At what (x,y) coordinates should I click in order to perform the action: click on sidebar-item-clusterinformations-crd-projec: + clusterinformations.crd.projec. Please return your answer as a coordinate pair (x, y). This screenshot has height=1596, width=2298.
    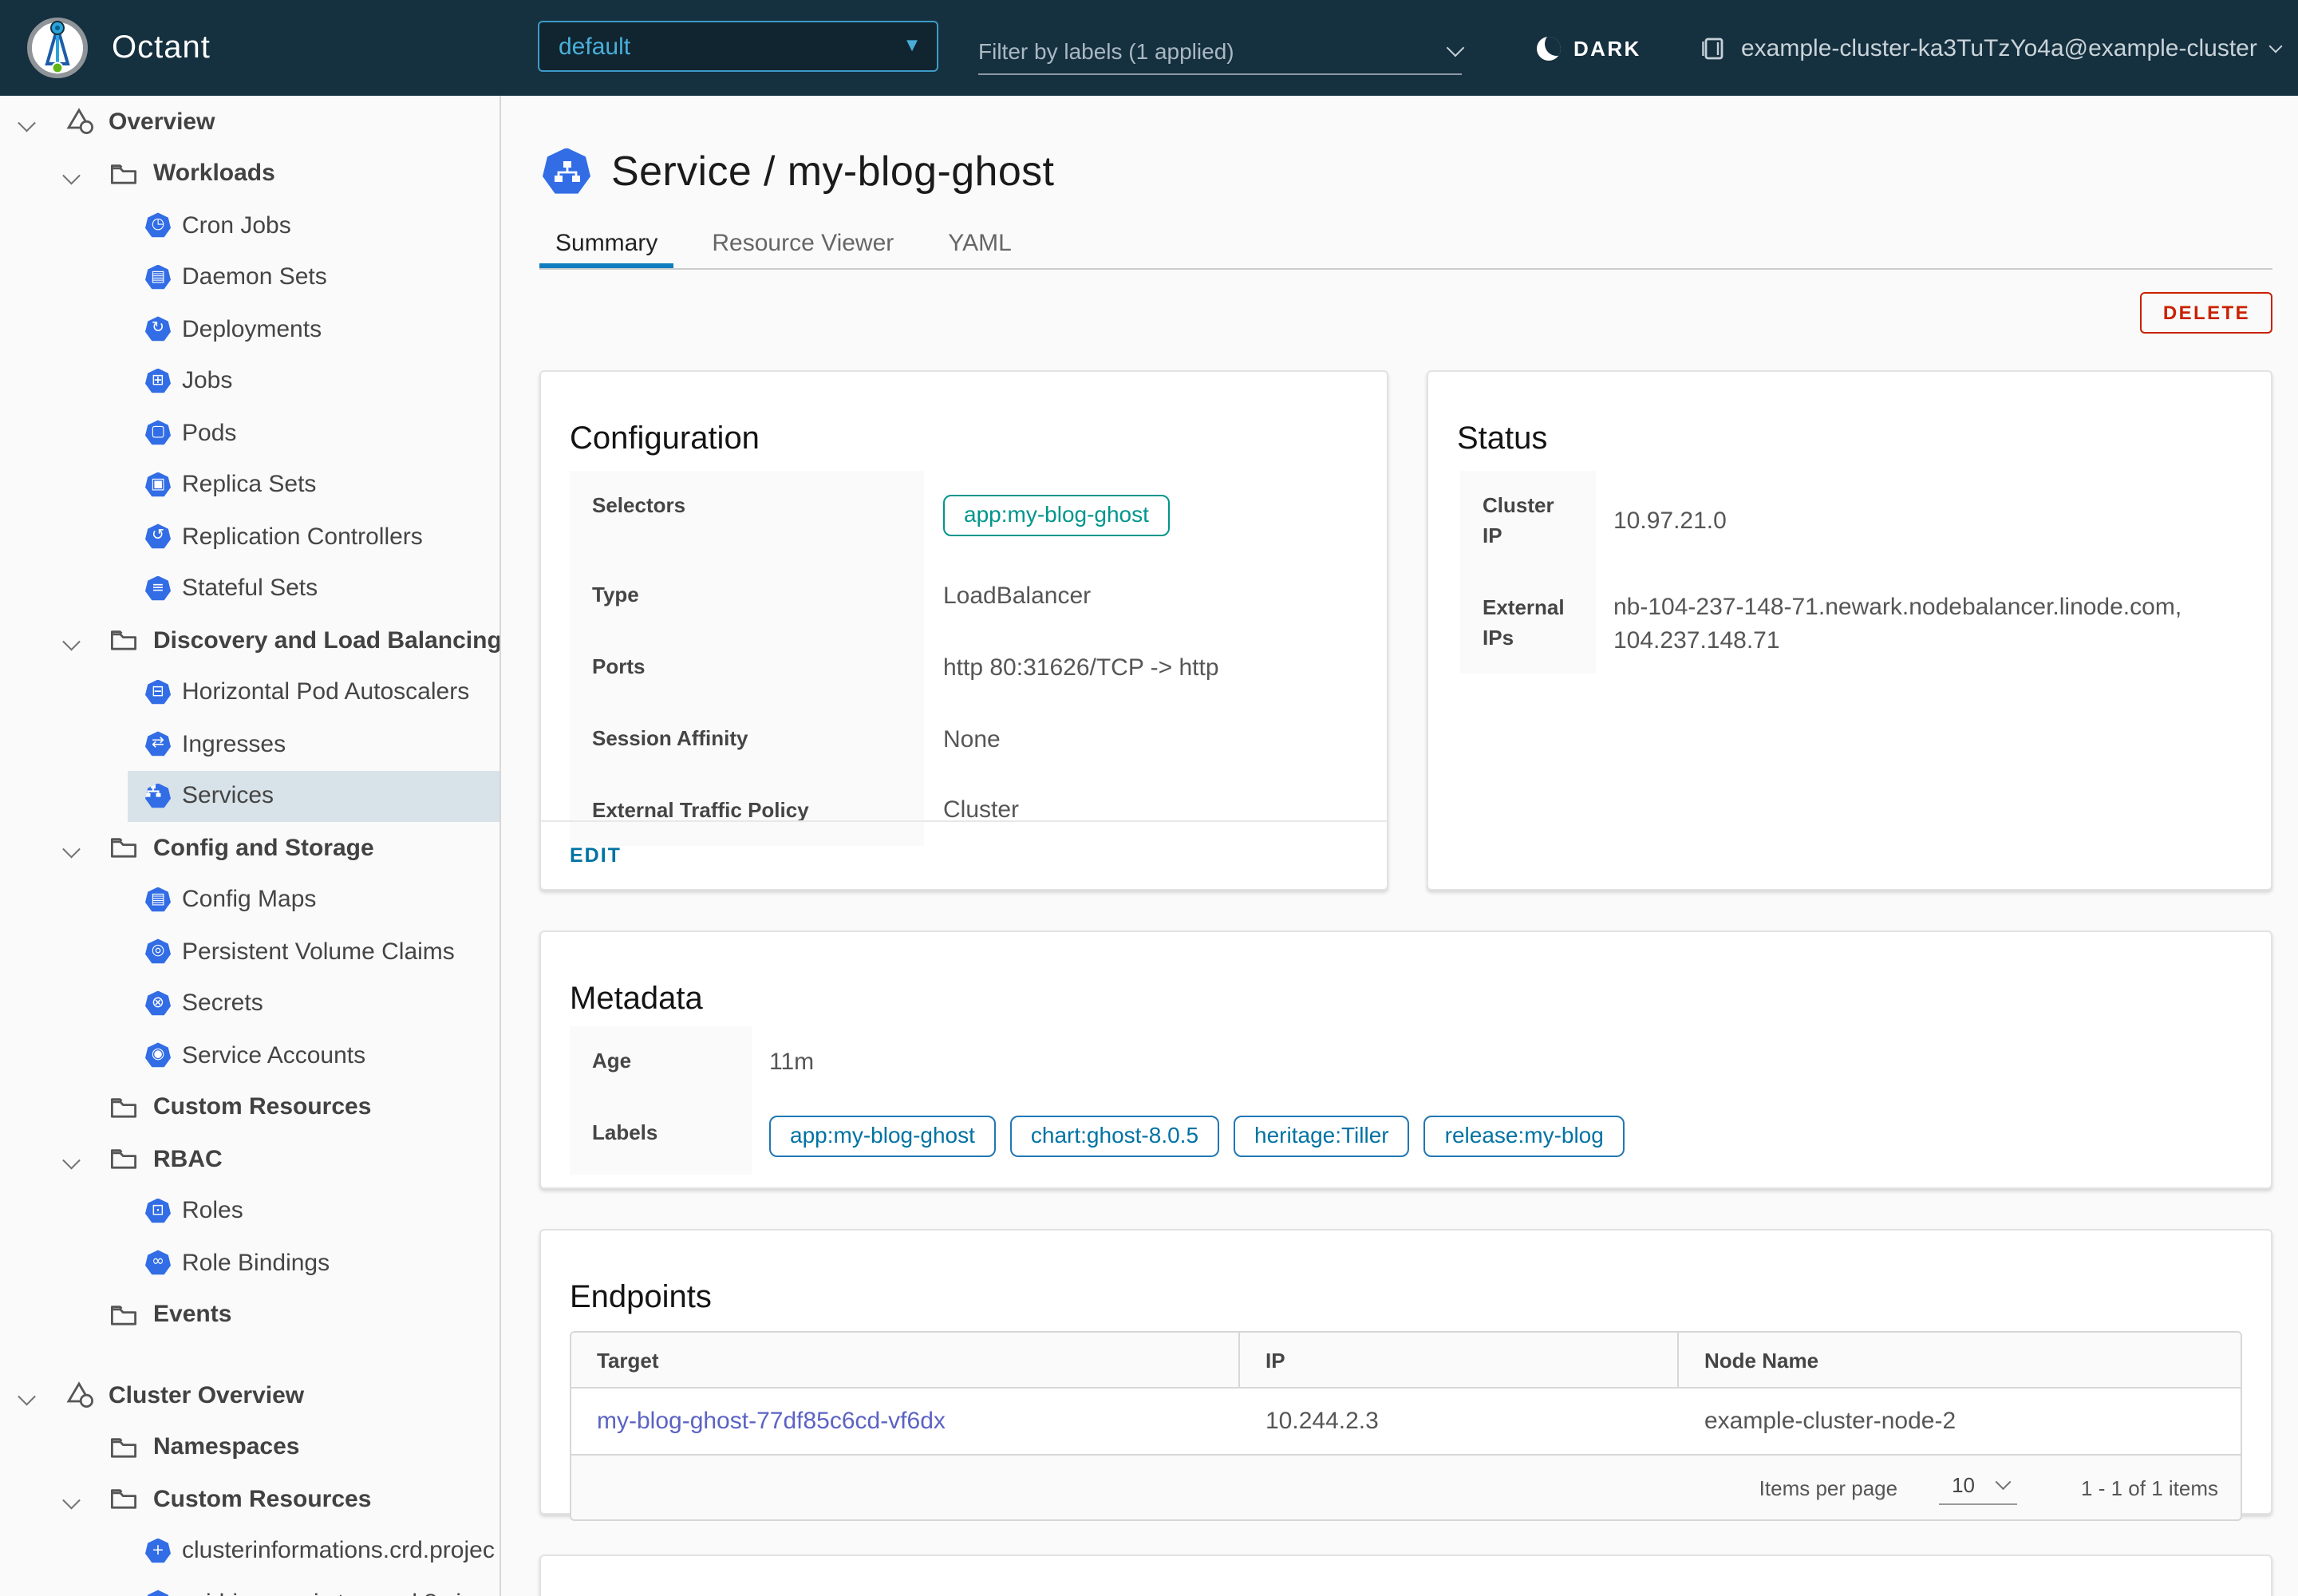
    Looking at the image, I should click on (250, 1551).